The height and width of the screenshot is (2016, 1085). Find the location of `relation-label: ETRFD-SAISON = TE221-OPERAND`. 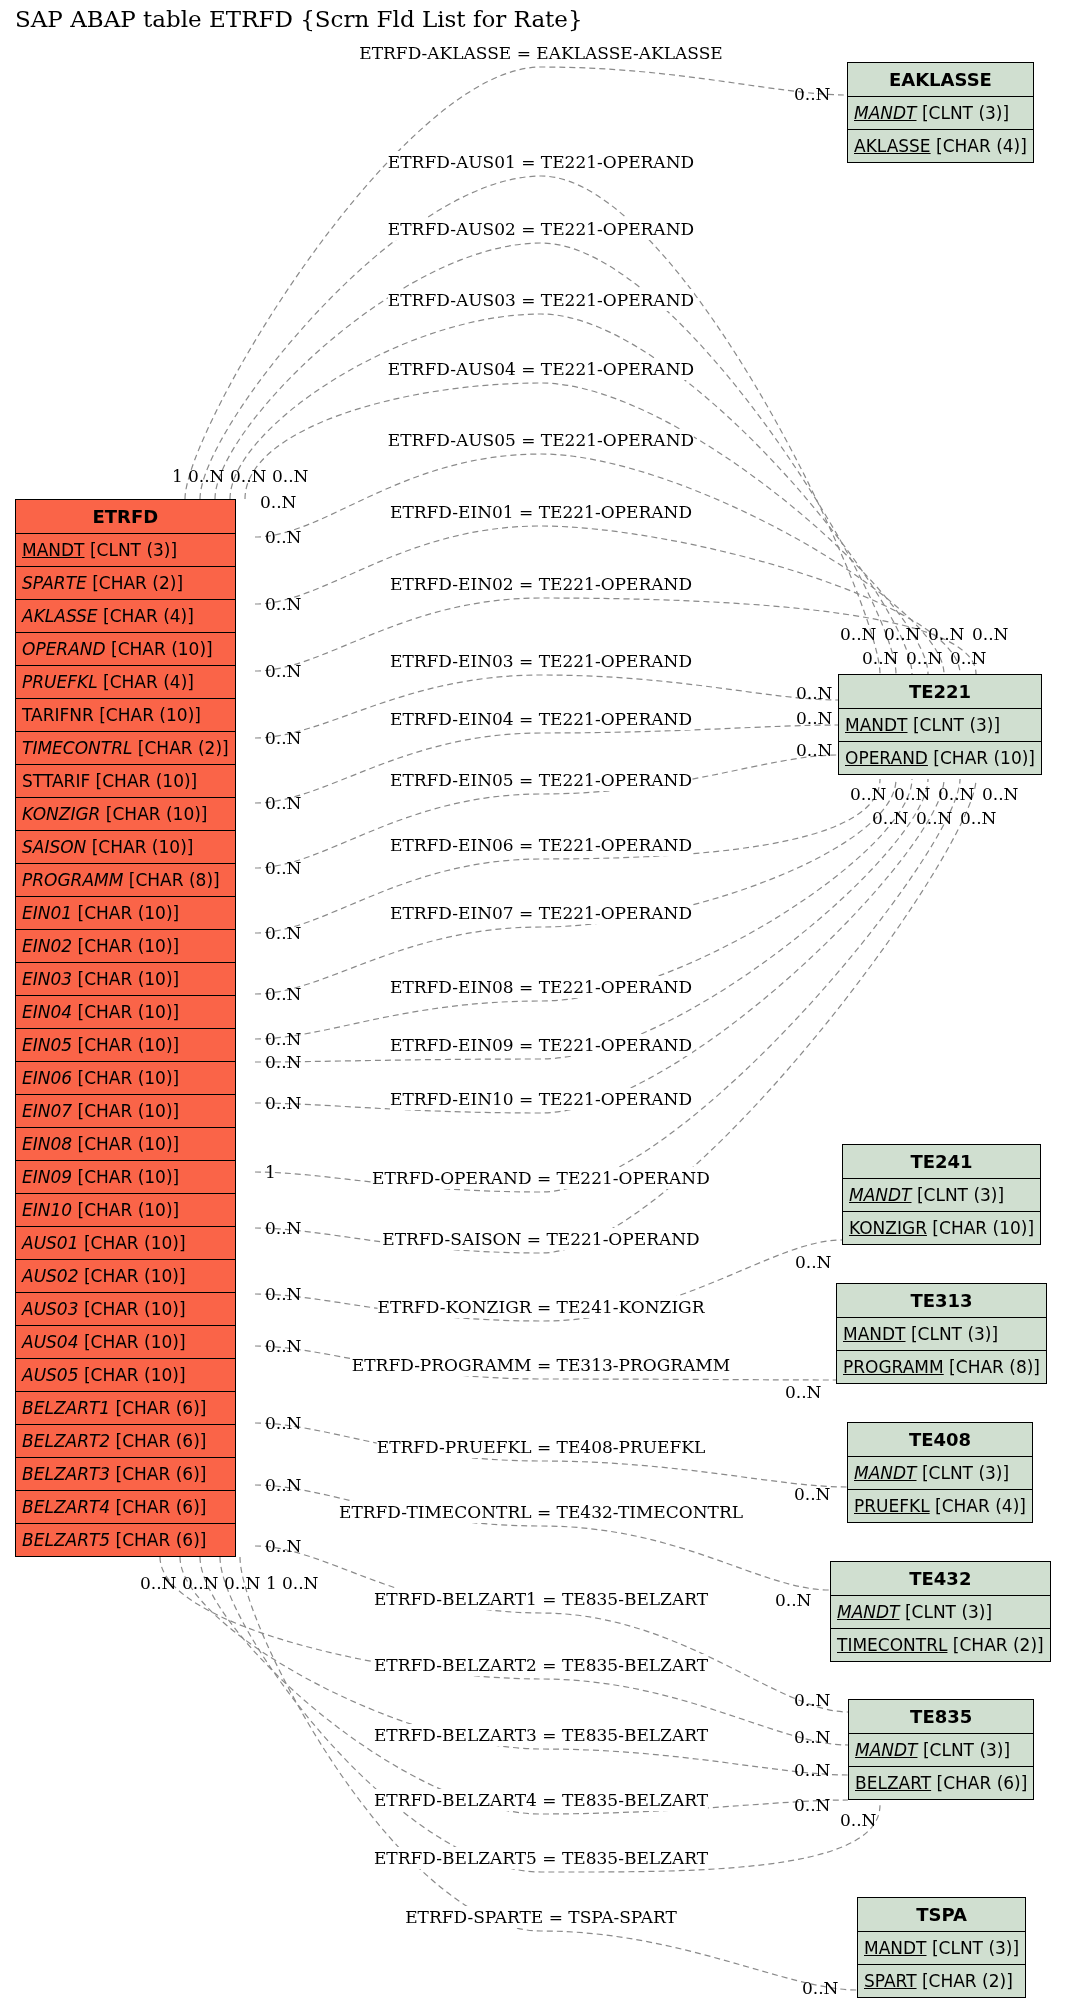

relation-label: ETRFD-SAISON = TE221-OPERAND is located at coordinates (541, 1239).